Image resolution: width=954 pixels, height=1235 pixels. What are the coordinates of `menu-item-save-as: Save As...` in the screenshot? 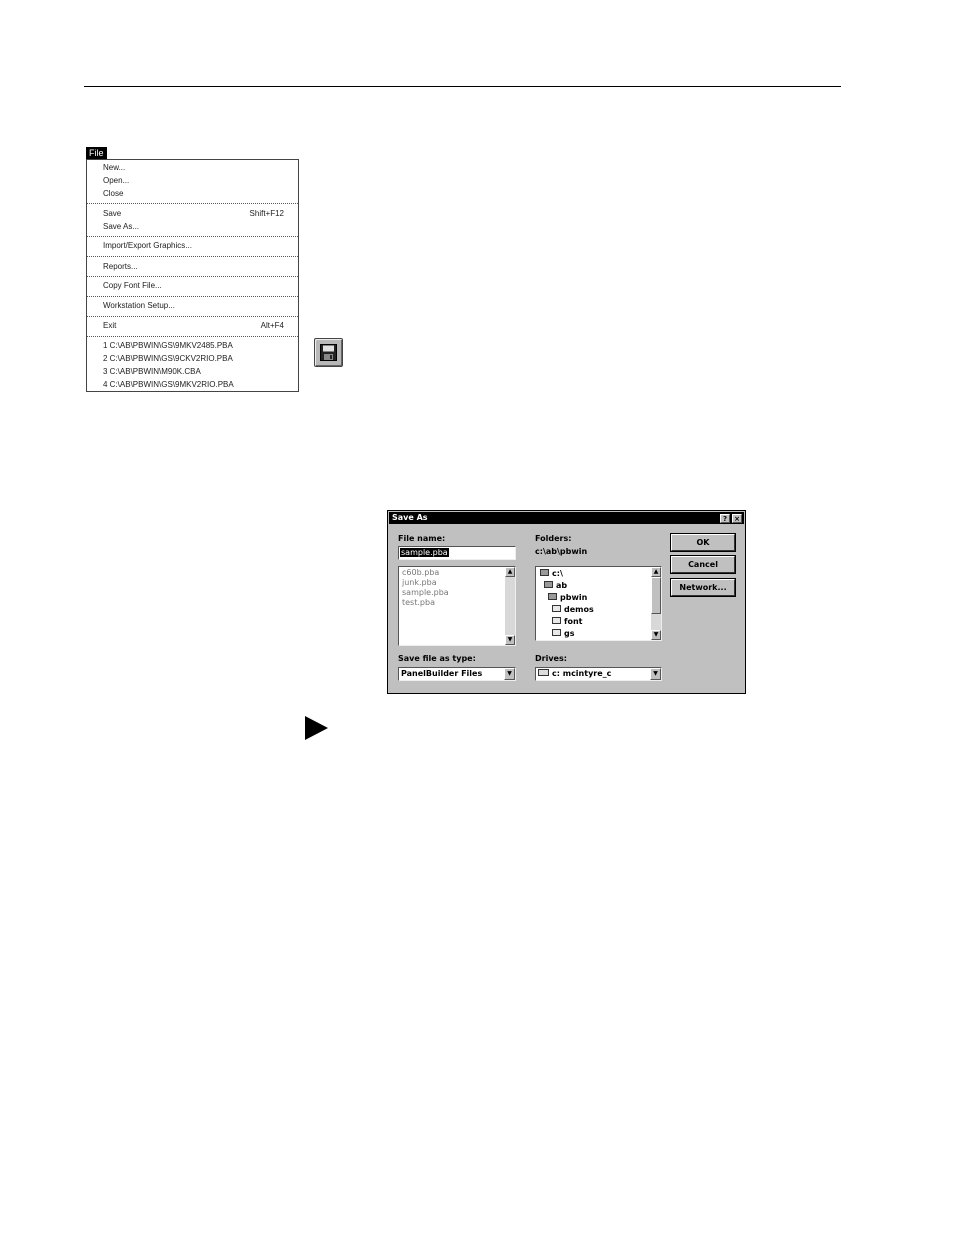 It's located at (193, 227).